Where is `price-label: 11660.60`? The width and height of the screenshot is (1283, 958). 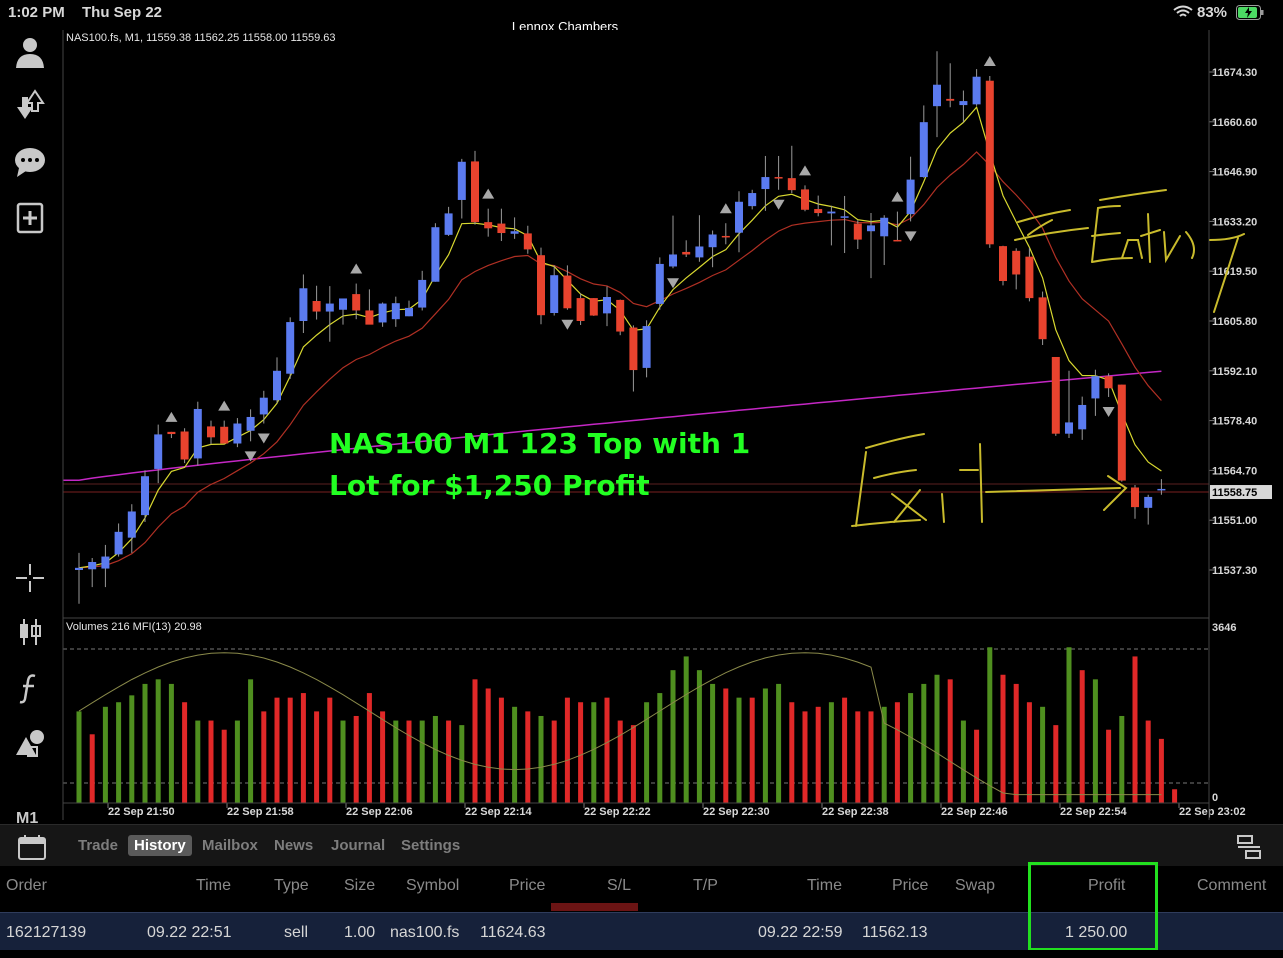 price-label: 11660.60 is located at coordinates (1234, 123).